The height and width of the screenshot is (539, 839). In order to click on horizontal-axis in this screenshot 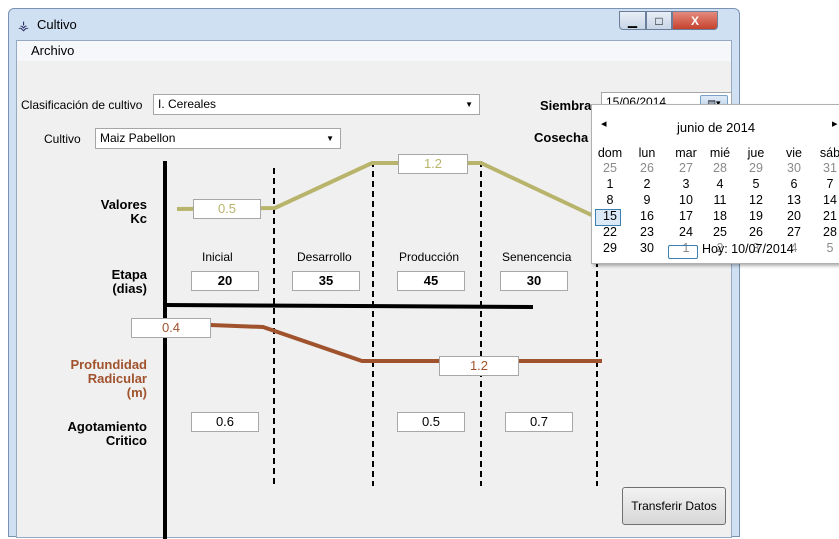, I will do `click(349, 306)`.